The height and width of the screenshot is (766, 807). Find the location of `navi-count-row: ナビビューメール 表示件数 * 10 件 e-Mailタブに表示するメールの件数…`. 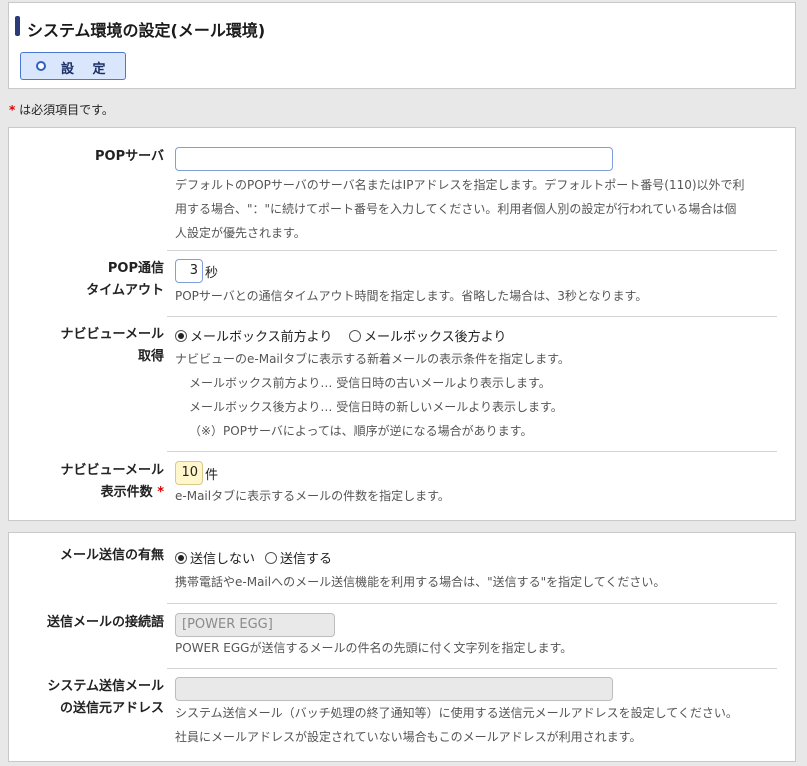

navi-count-row: ナビビューメール 表示件数 * 10 件 e-Mailタブに表示するメールの件数… is located at coordinates (402, 486).